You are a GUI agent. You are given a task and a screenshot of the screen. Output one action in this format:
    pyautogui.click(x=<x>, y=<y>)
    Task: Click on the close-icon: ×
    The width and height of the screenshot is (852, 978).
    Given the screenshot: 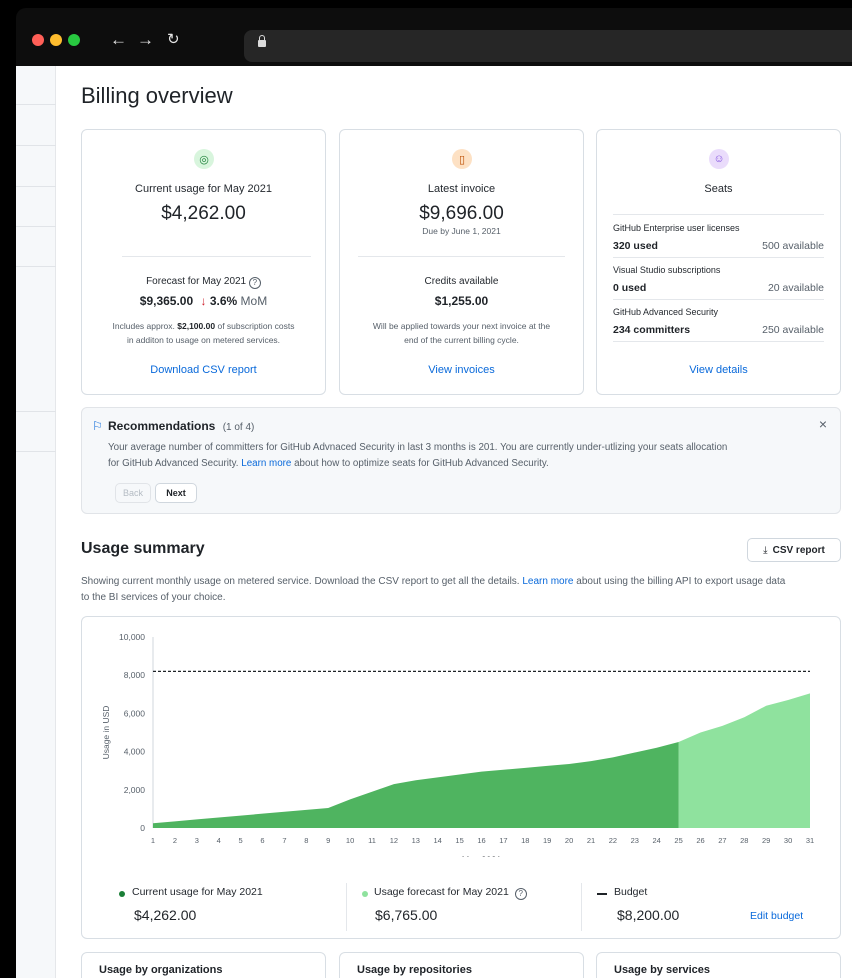 What is the action you would take?
    pyautogui.click(x=823, y=424)
    